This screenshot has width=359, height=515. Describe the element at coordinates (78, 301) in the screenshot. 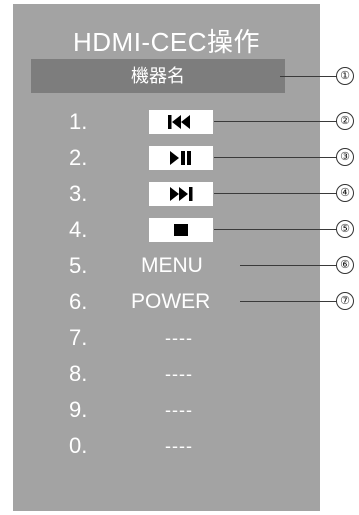

I see `row-number: 6.` at that location.